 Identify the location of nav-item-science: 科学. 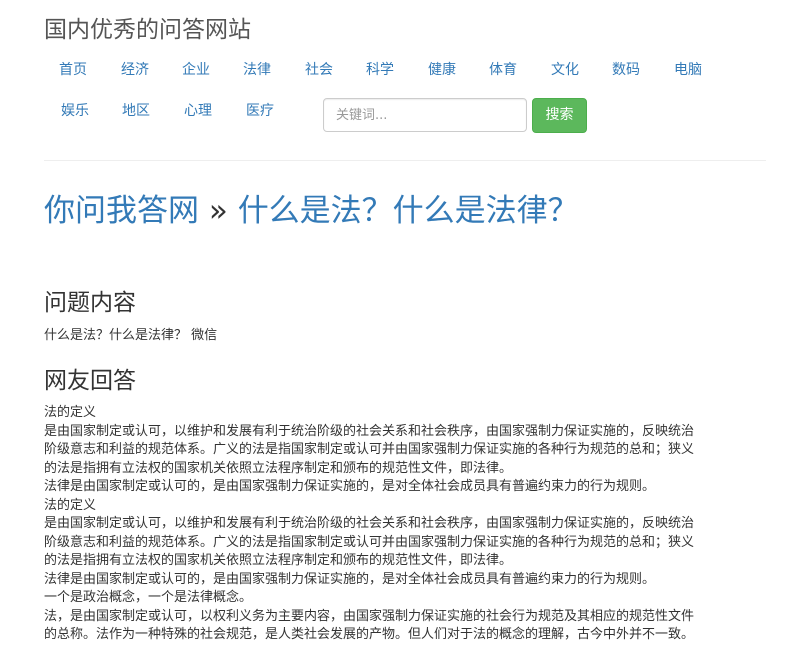
(380, 70).